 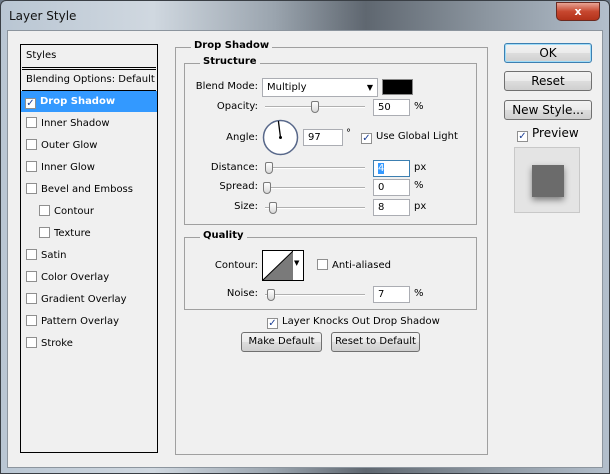 I want to click on style-item-gradient-overlay: Gradient Overlay, so click(x=89, y=299).